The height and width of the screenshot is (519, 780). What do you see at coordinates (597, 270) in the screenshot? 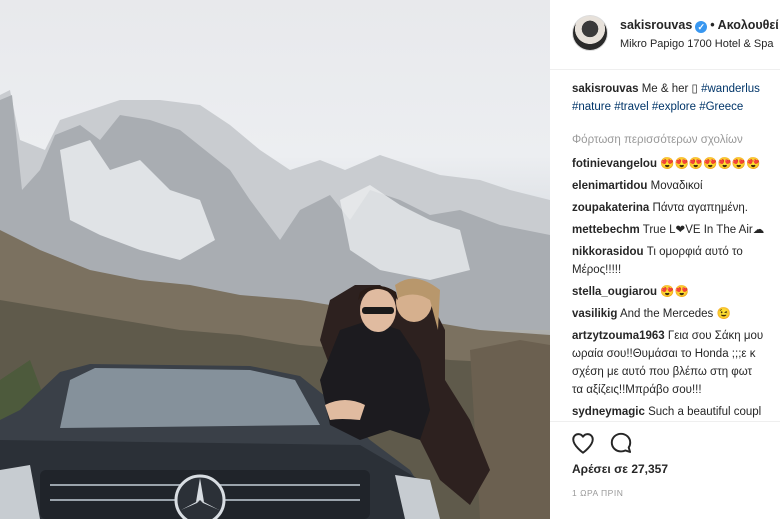
I see `comment-text-continued: Μέρος!!!!!` at bounding box center [597, 270].